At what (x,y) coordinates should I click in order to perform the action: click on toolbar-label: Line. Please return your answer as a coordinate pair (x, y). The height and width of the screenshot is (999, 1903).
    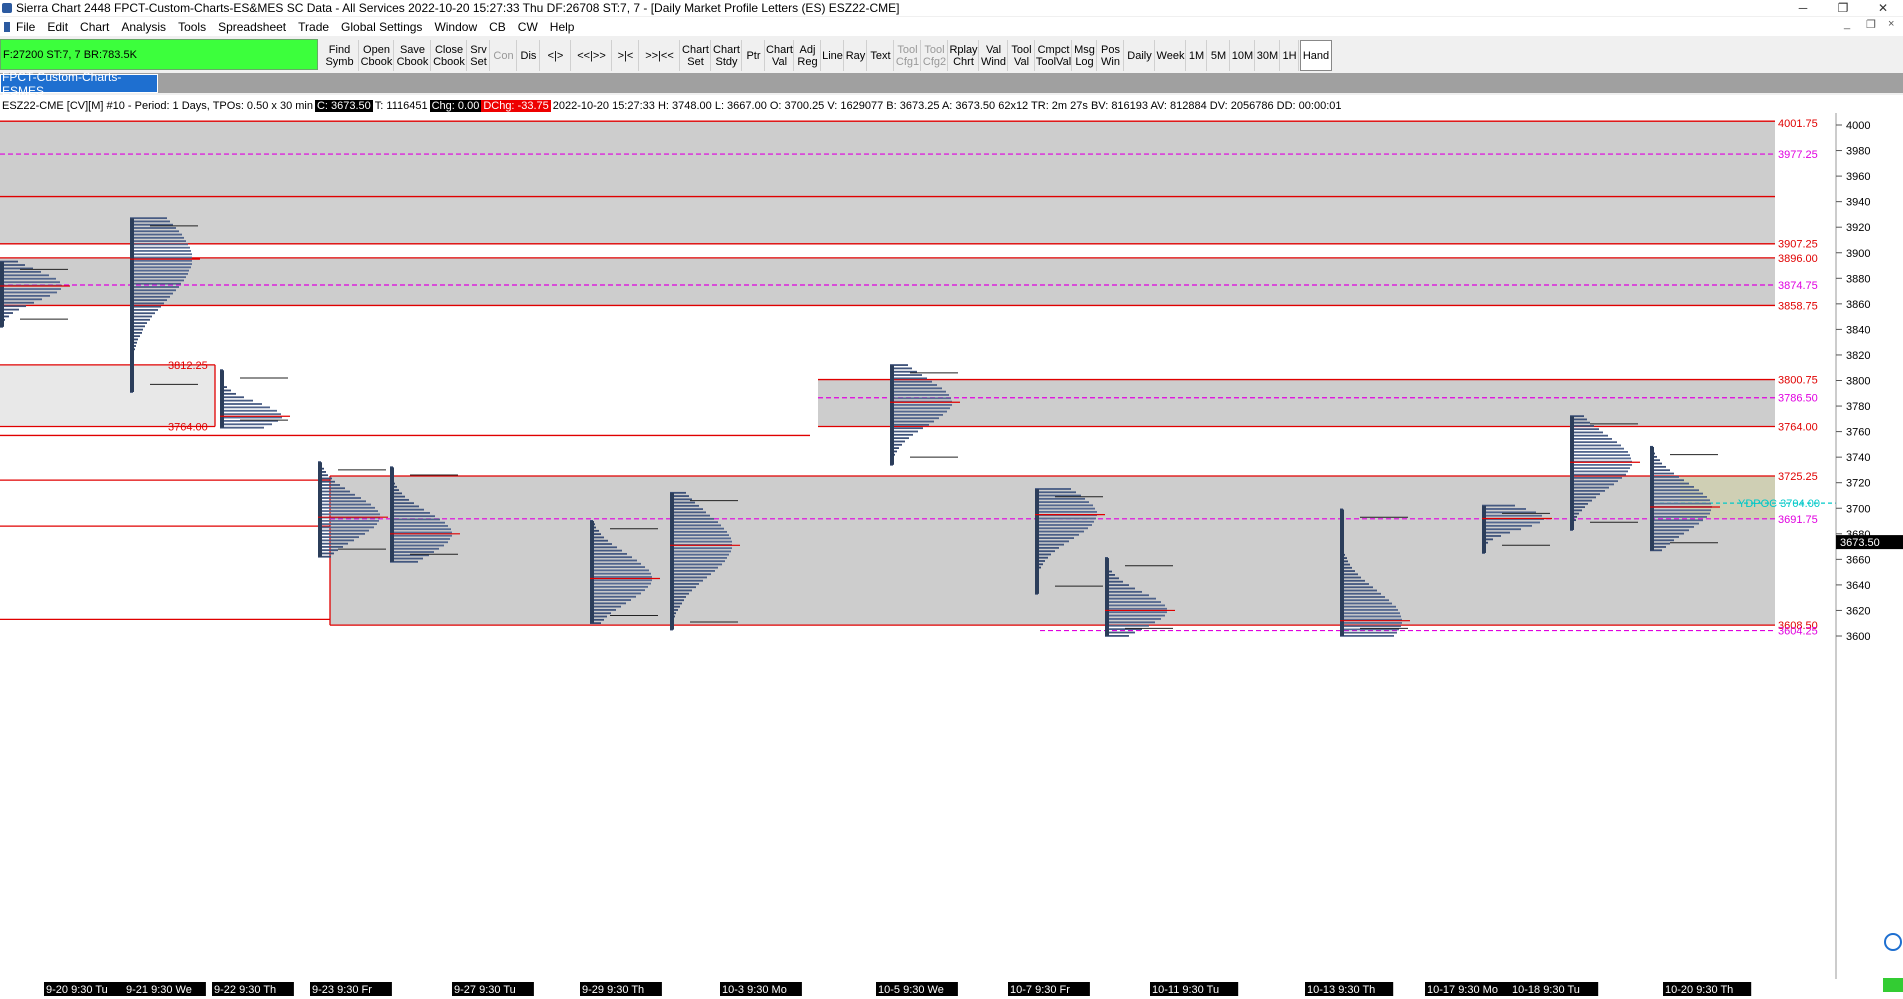
    Looking at the image, I should click on (832, 55).